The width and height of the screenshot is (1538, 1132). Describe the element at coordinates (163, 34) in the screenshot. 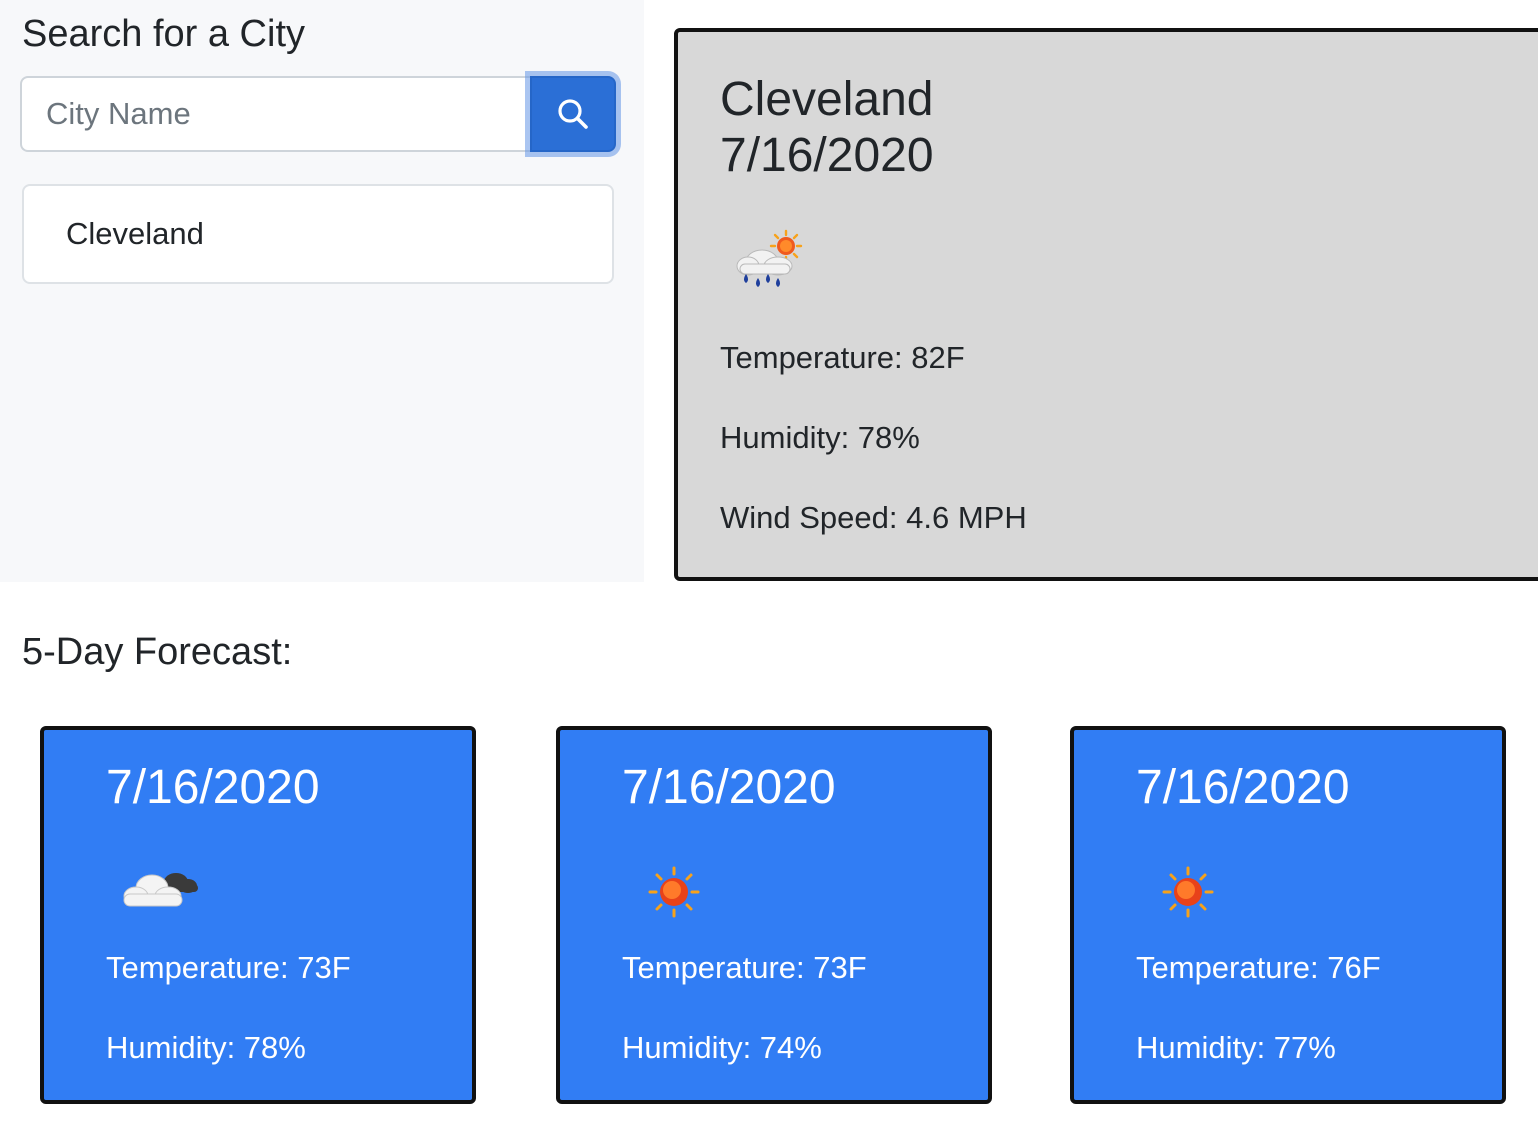

I see `sidebar-title: Search for a City` at that location.